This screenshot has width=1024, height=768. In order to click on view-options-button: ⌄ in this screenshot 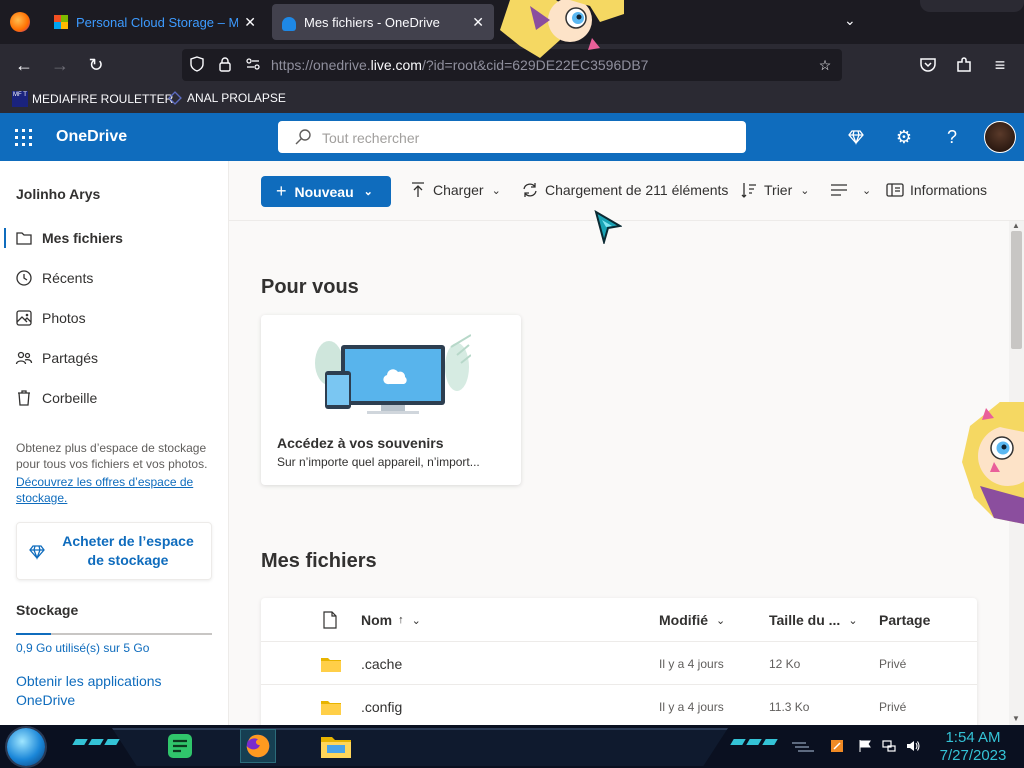, I will do `click(850, 190)`.